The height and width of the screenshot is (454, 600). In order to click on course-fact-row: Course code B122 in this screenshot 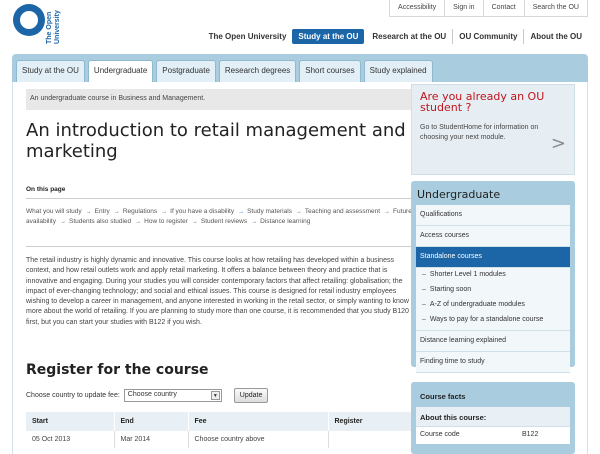, I will do `click(493, 435)`.